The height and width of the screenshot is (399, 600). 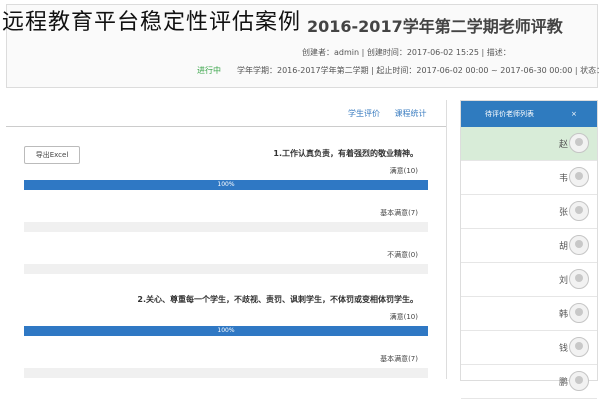 What do you see at coordinates (509, 114) in the screenshot?
I see `sidebar-title: 待评价老师列表` at bounding box center [509, 114].